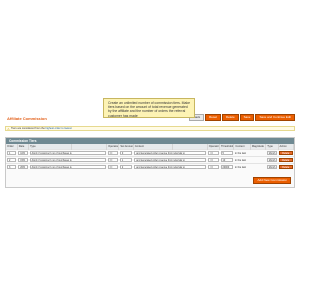  Describe the element at coordinates (27, 118) in the screenshot. I see `page-title: Affiliate Commission` at that location.